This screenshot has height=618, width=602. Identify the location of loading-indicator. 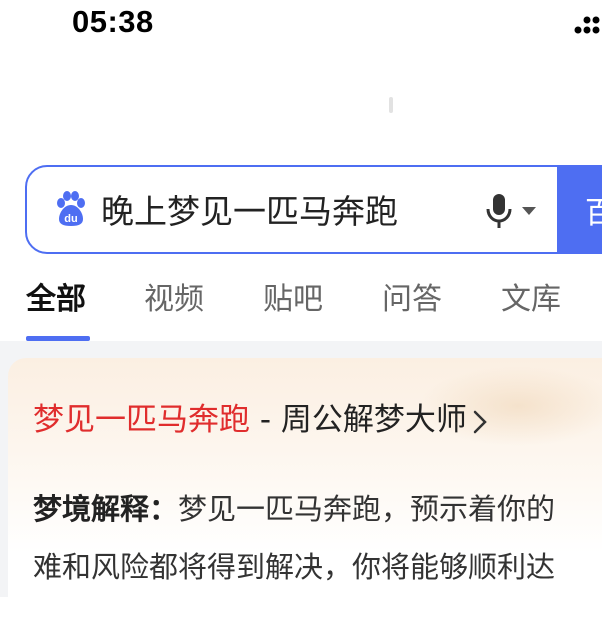
(391, 105).